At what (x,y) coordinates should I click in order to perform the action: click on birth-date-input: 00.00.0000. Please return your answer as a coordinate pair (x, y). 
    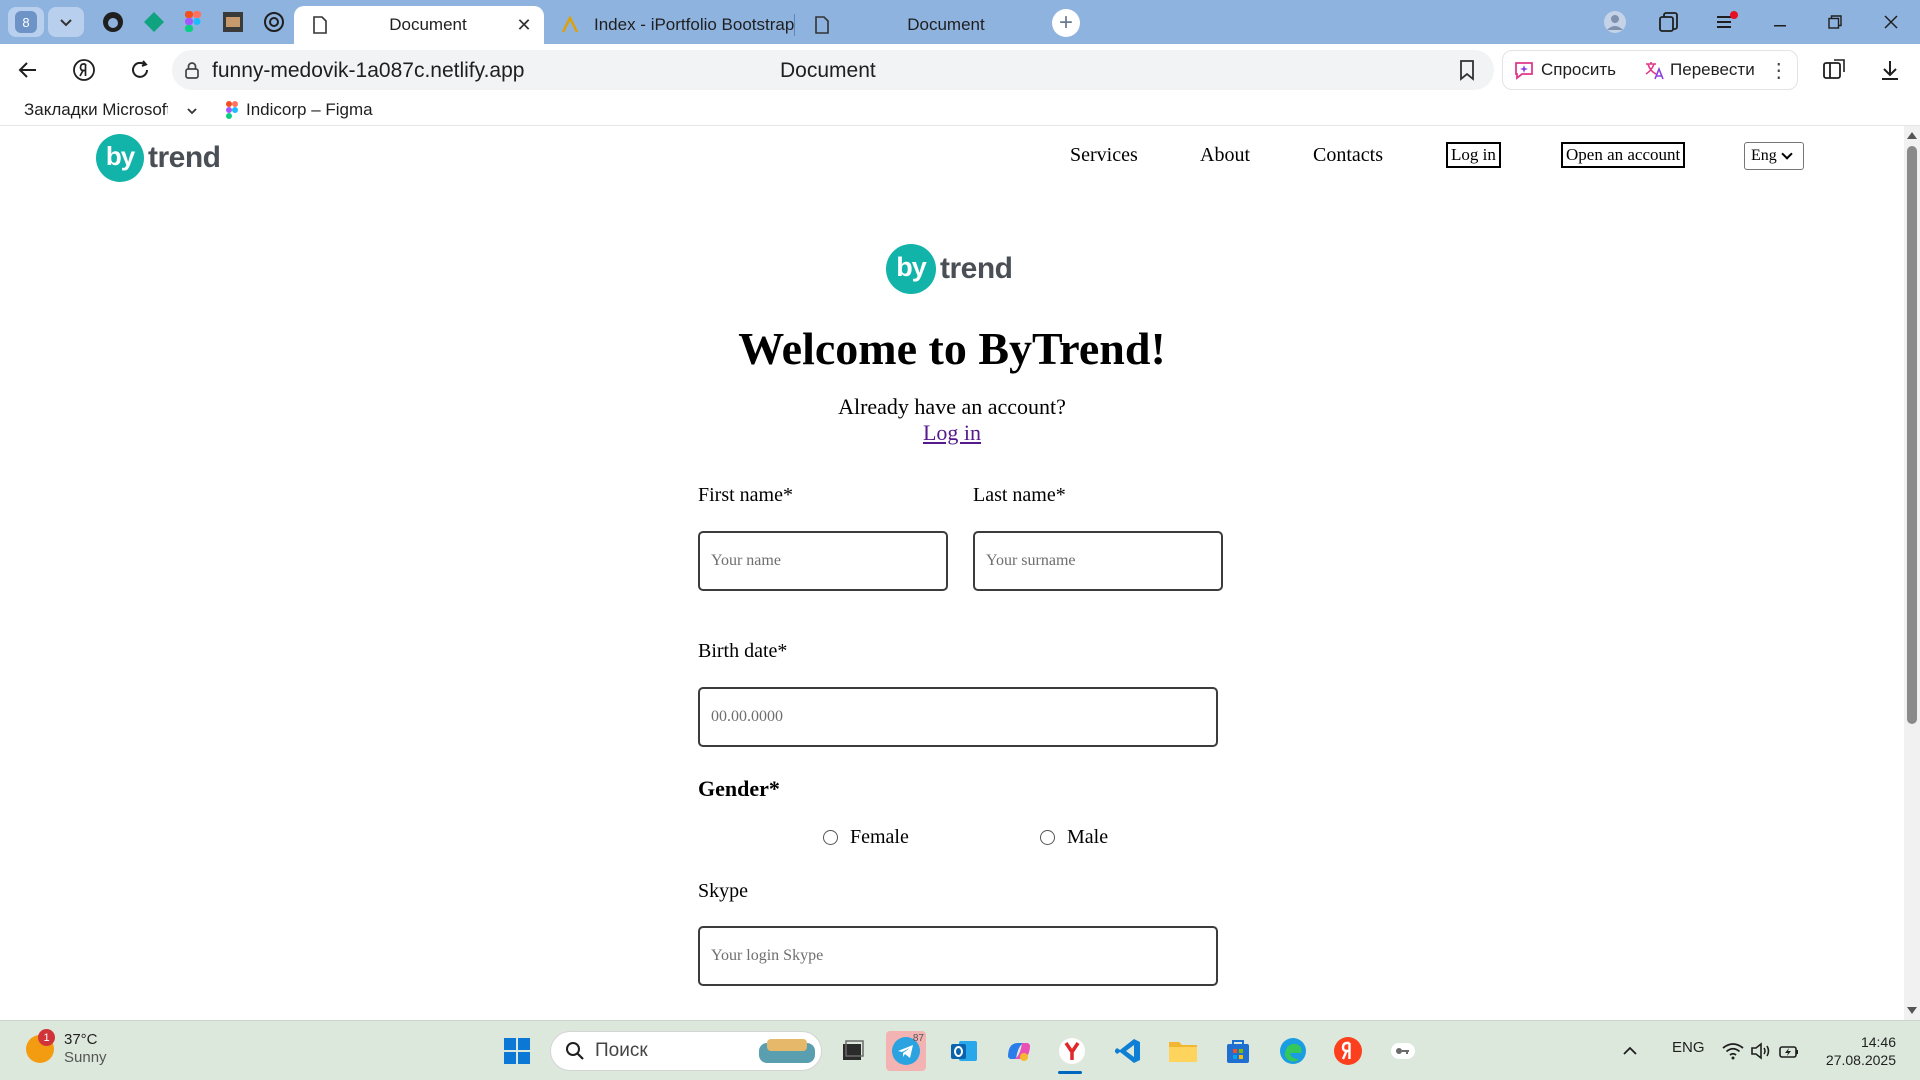
    Looking at the image, I should click on (958, 717).